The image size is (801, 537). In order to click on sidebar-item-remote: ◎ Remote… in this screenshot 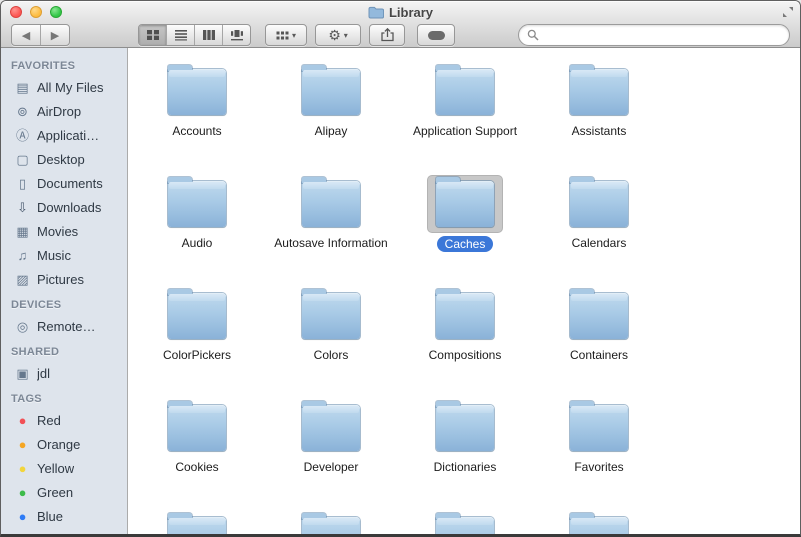, I will do `click(64, 326)`.